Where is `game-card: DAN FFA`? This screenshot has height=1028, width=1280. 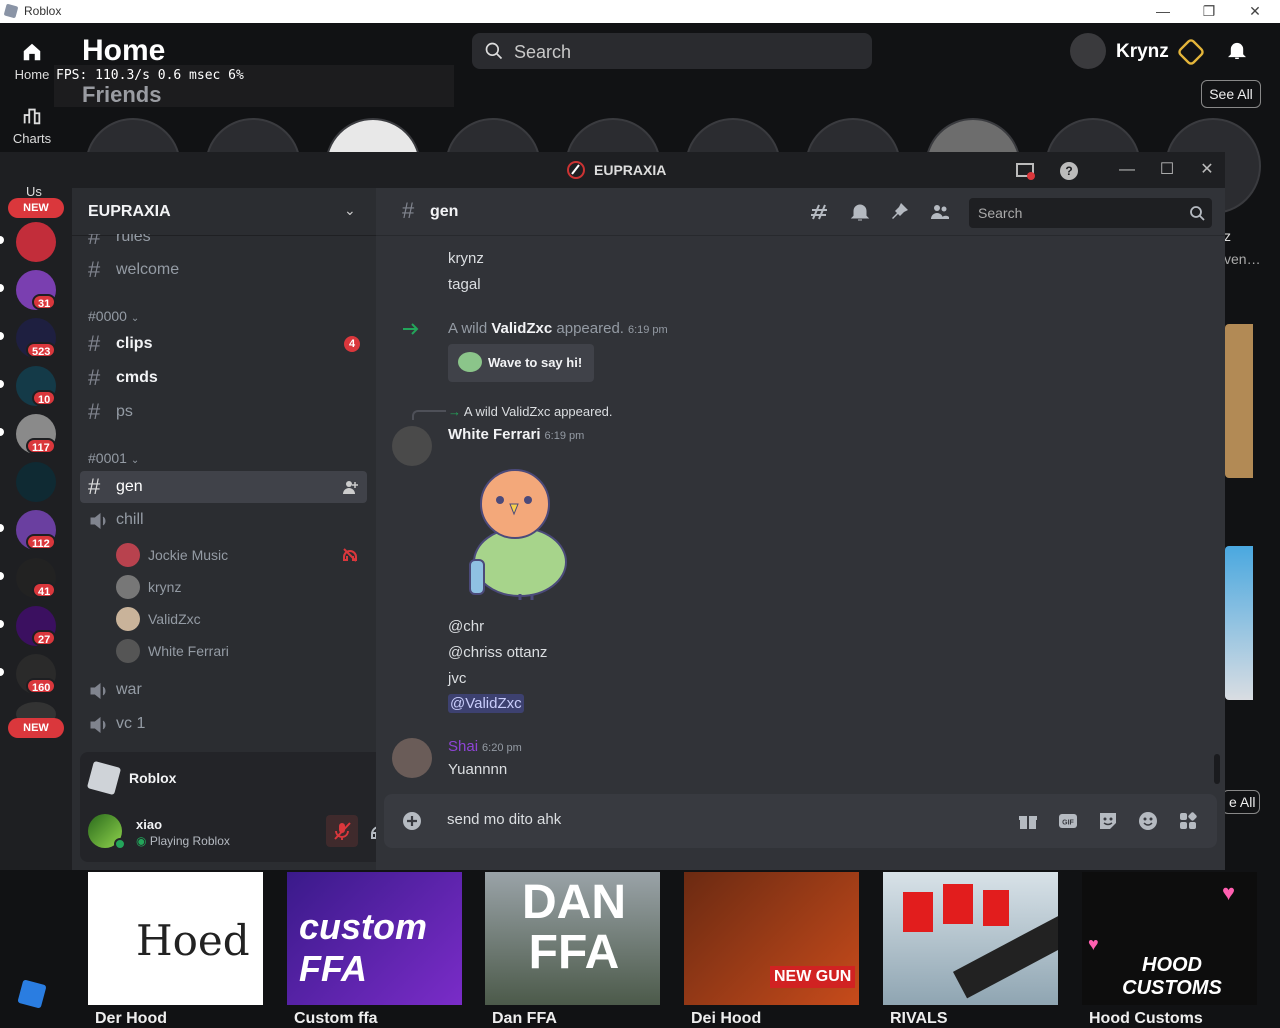
game-card: DAN FFA is located at coordinates (572, 938).